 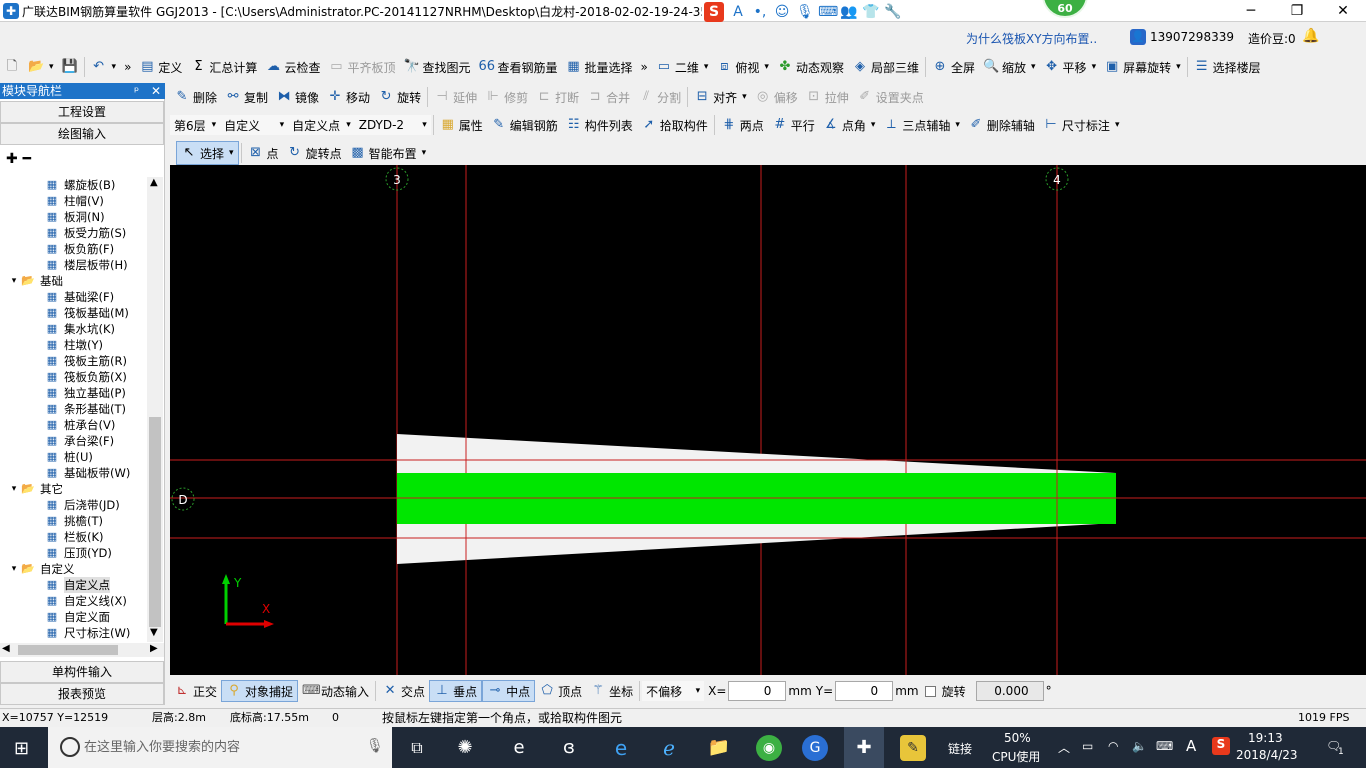 What do you see at coordinates (136, 91) in the screenshot?
I see `pin-icon: ᵖ` at bounding box center [136, 91].